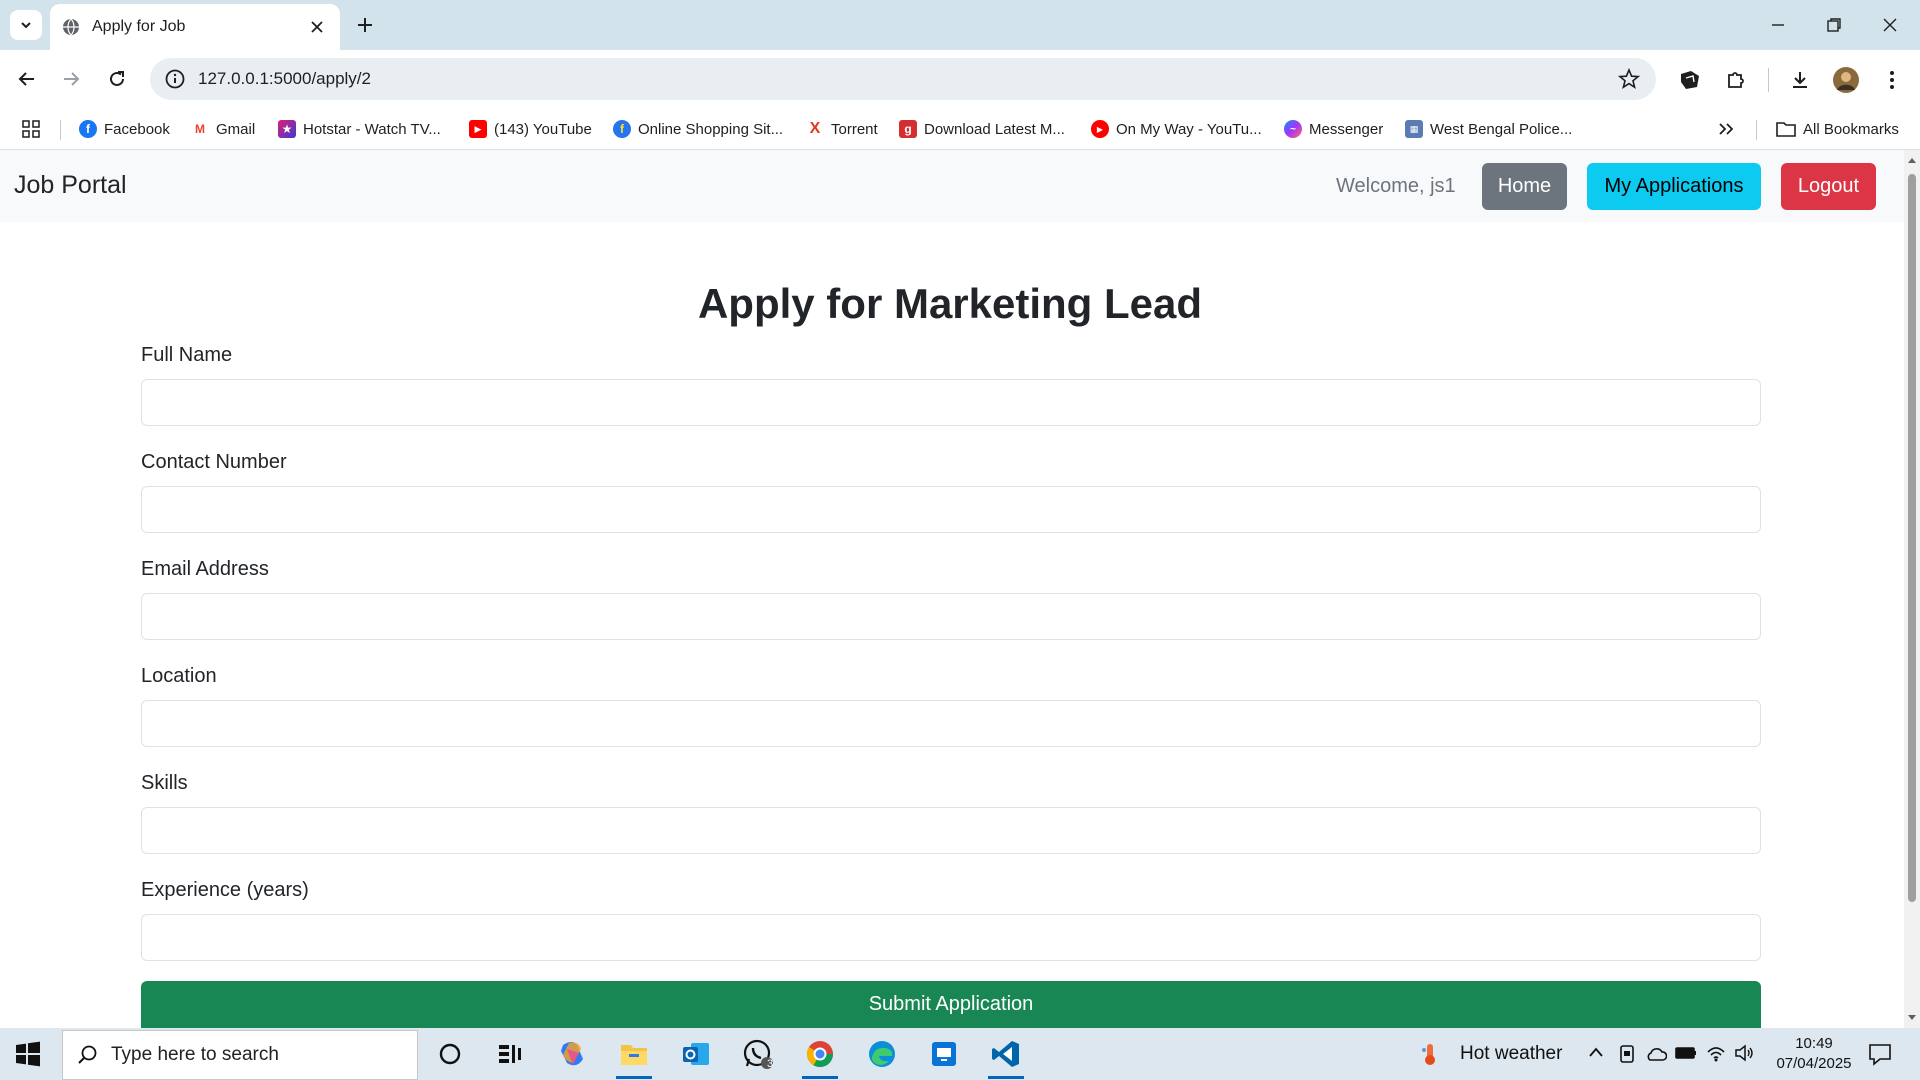  I want to click on bookmark-messenger: ~ Messenger, so click(1333, 129).